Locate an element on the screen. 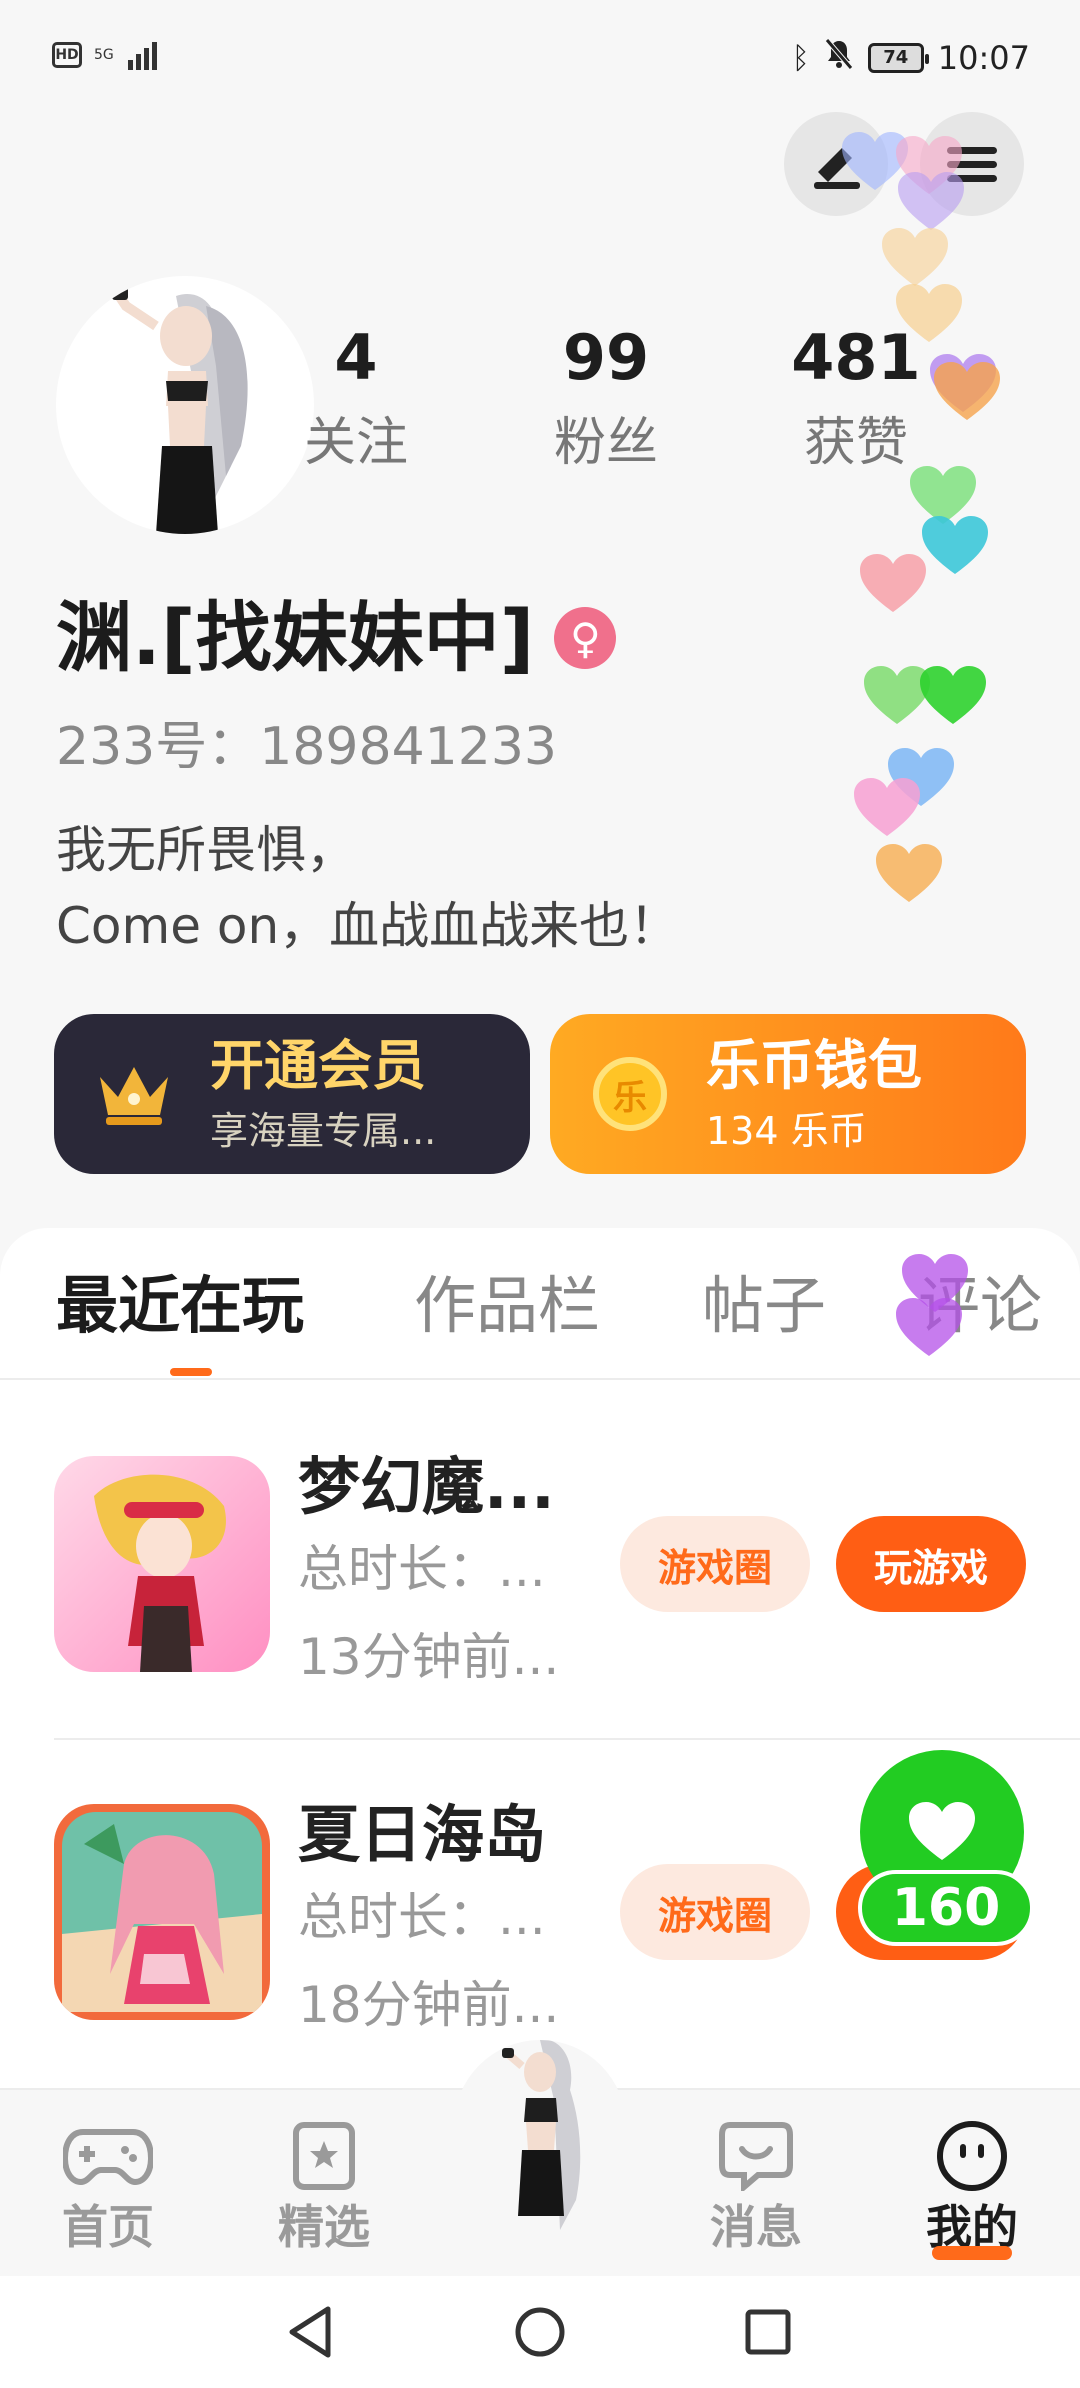 This screenshot has height=2388, width=1080. like-count: 160 is located at coordinates (946, 1908).